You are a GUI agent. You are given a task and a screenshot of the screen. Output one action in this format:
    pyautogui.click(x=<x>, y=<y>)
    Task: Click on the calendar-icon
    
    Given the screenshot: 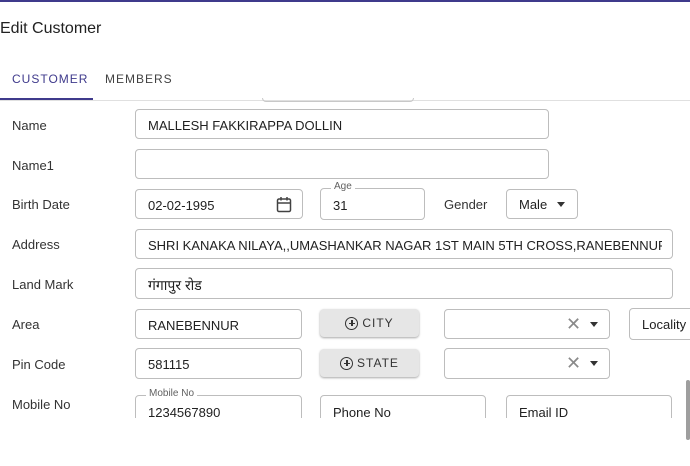 What is the action you would take?
    pyautogui.click(x=284, y=204)
    